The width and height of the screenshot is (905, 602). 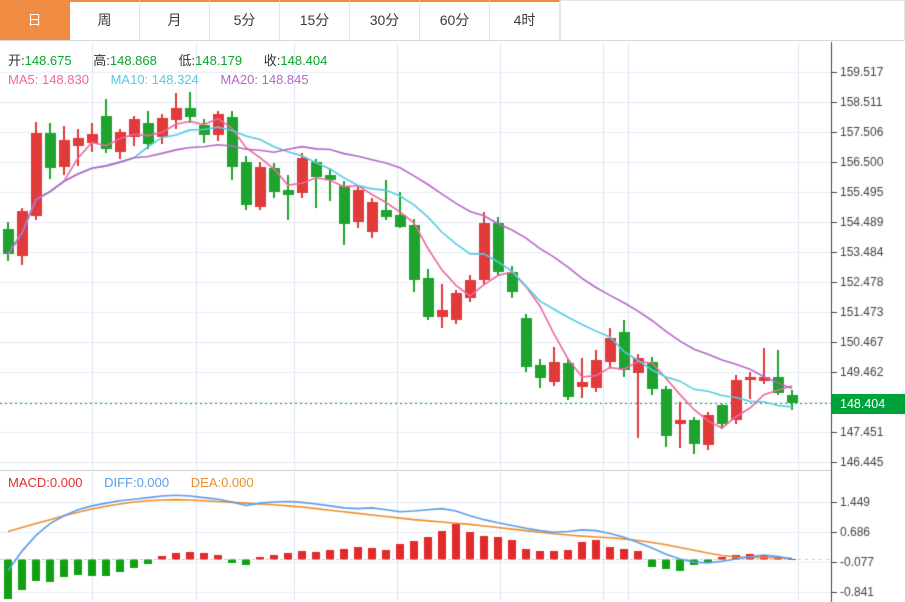 I want to click on tab-5min: 5分, so click(x=245, y=20).